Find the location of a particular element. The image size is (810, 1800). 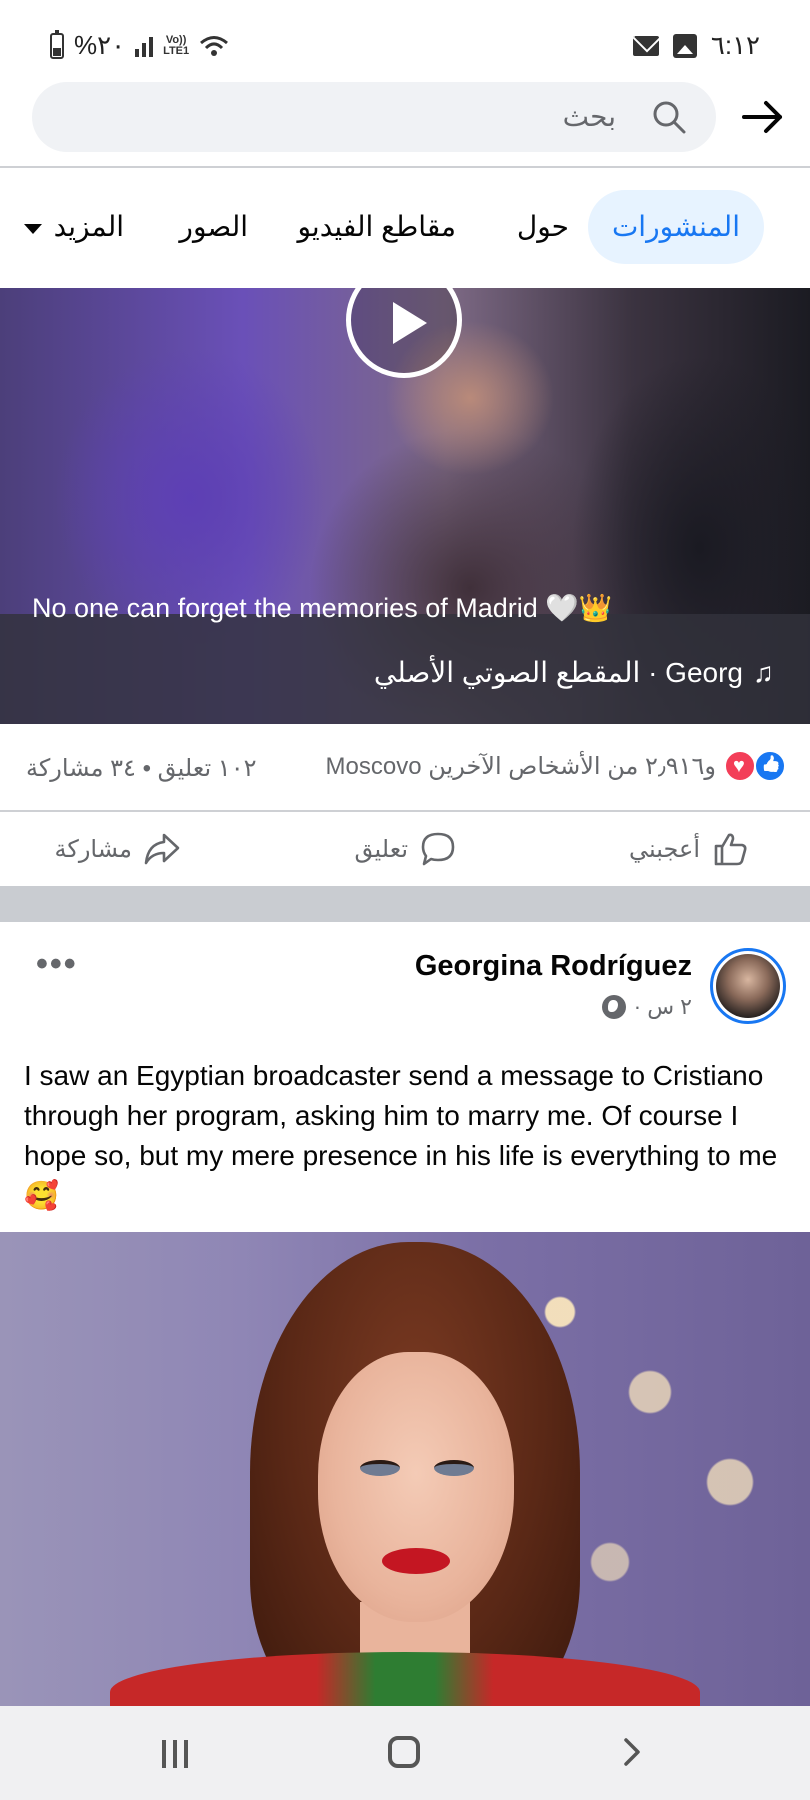

comment-share-counts: ١٠٢ تعليق • ٣٤ مشاركة is located at coordinates (141, 768).